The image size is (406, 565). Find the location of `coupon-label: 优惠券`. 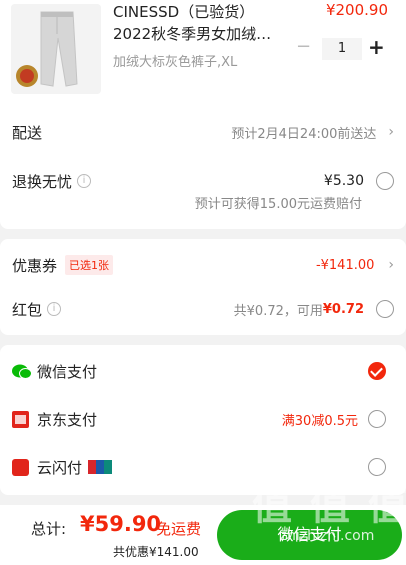

coupon-label: 优惠券 is located at coordinates (35, 265).